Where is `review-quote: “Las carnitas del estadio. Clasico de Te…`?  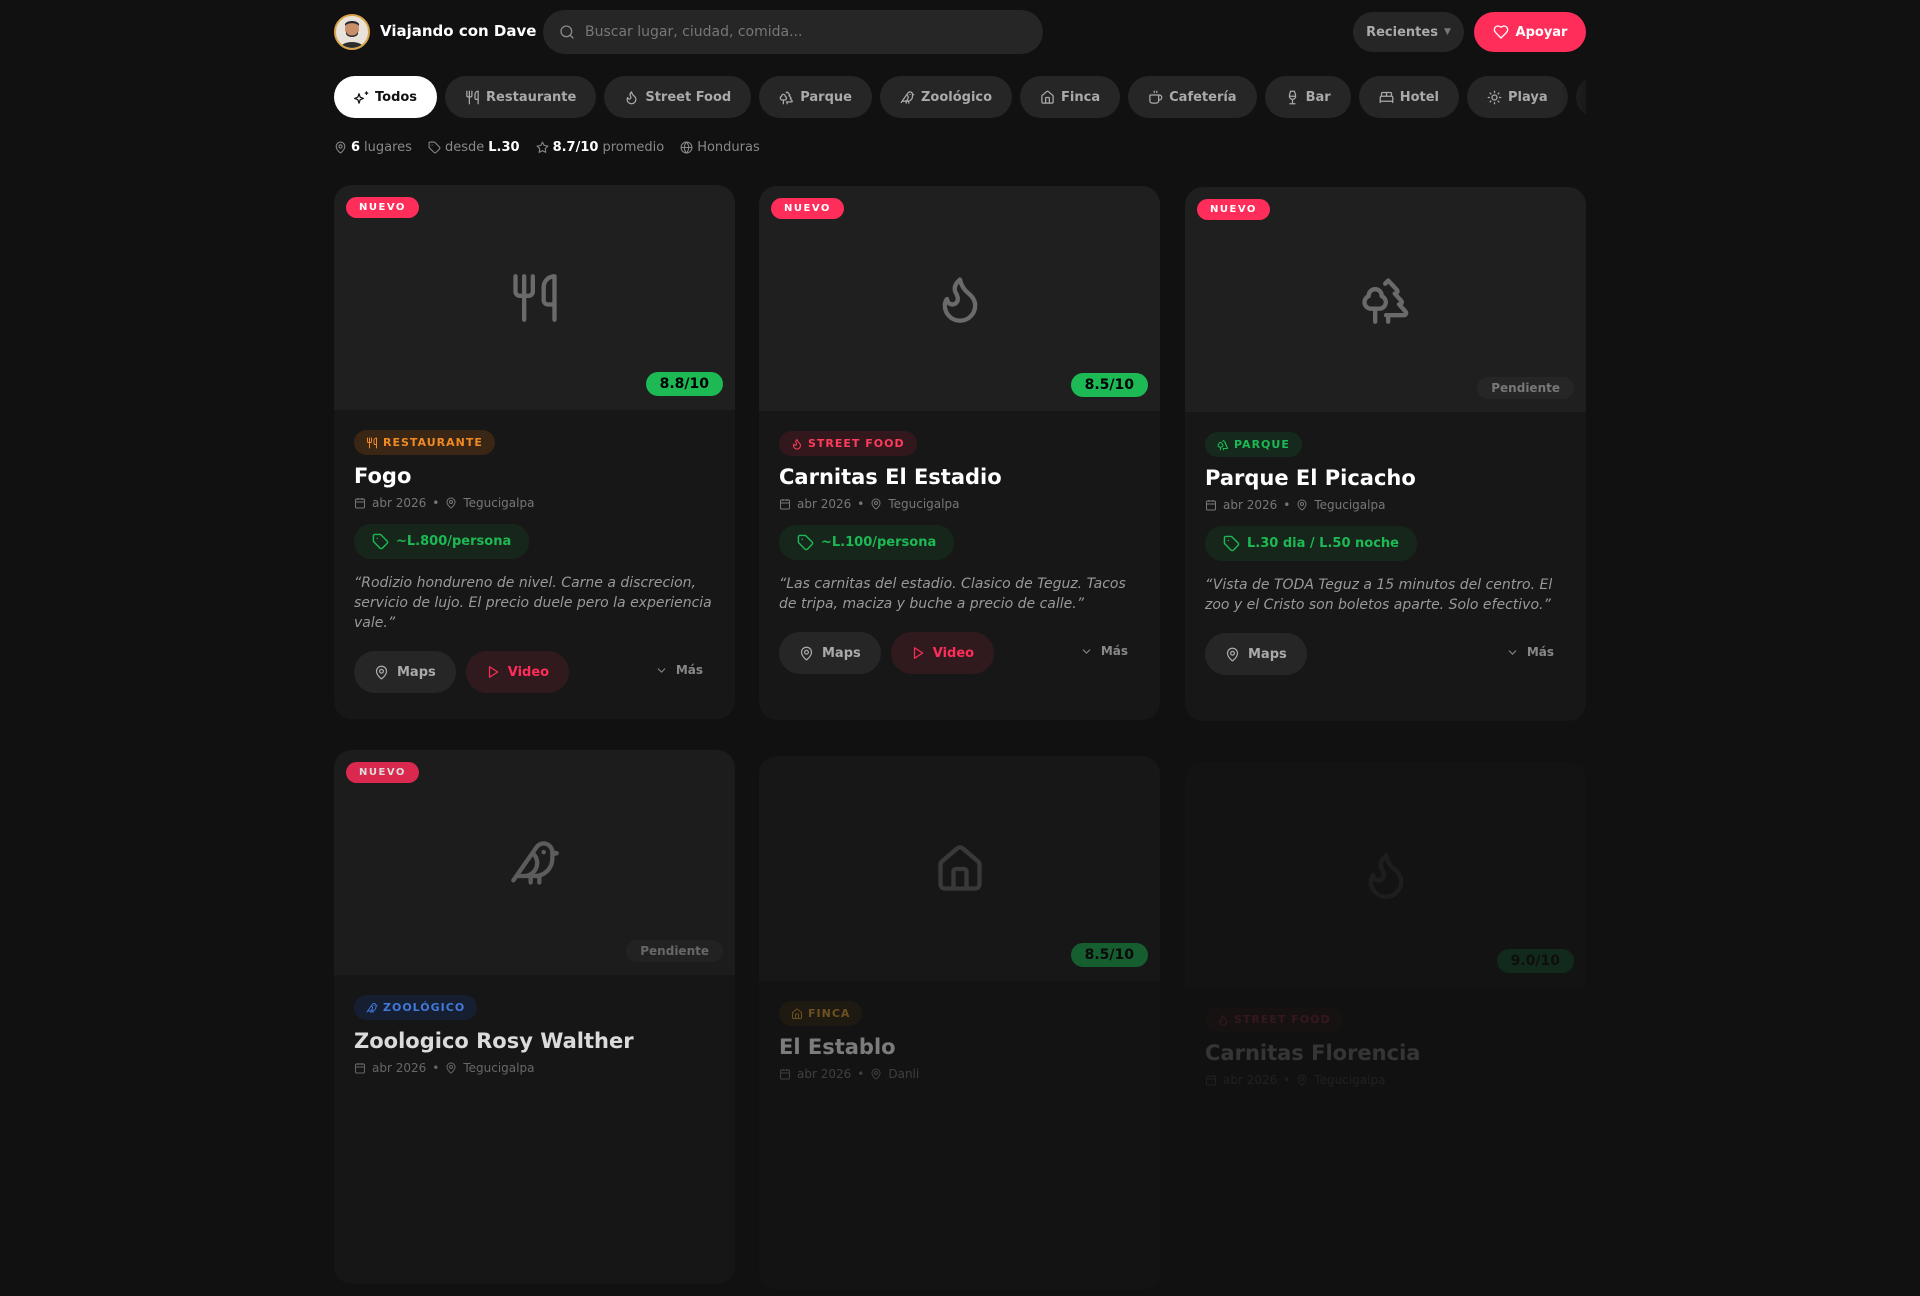 review-quote: “Las carnitas del estadio. Clasico de Te… is located at coordinates (952, 594).